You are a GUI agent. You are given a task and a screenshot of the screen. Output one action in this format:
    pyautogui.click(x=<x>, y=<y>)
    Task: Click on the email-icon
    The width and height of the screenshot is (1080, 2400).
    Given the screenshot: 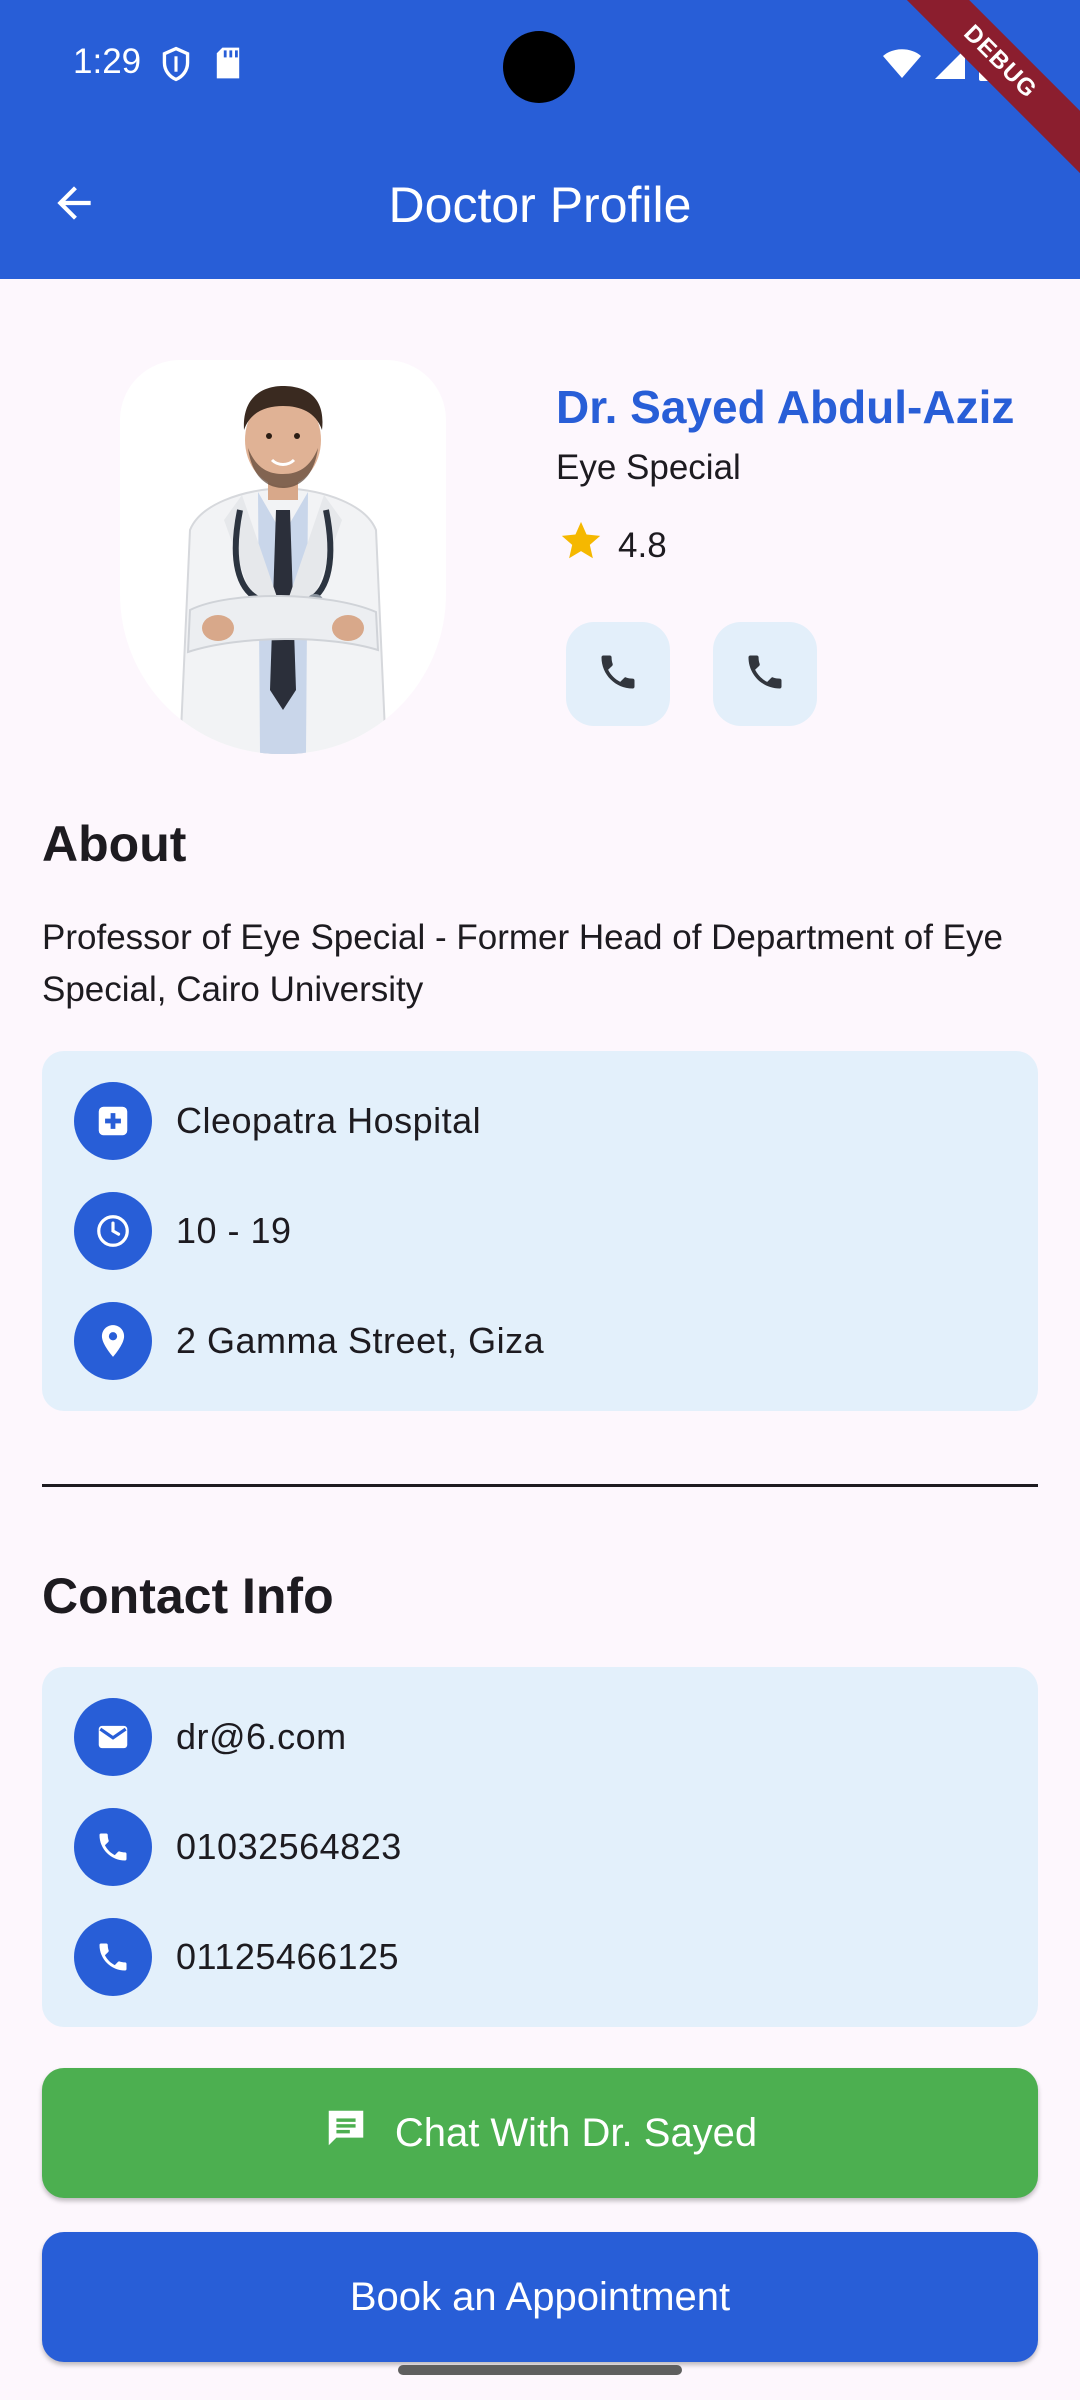 What is the action you would take?
    pyautogui.click(x=113, y=1737)
    